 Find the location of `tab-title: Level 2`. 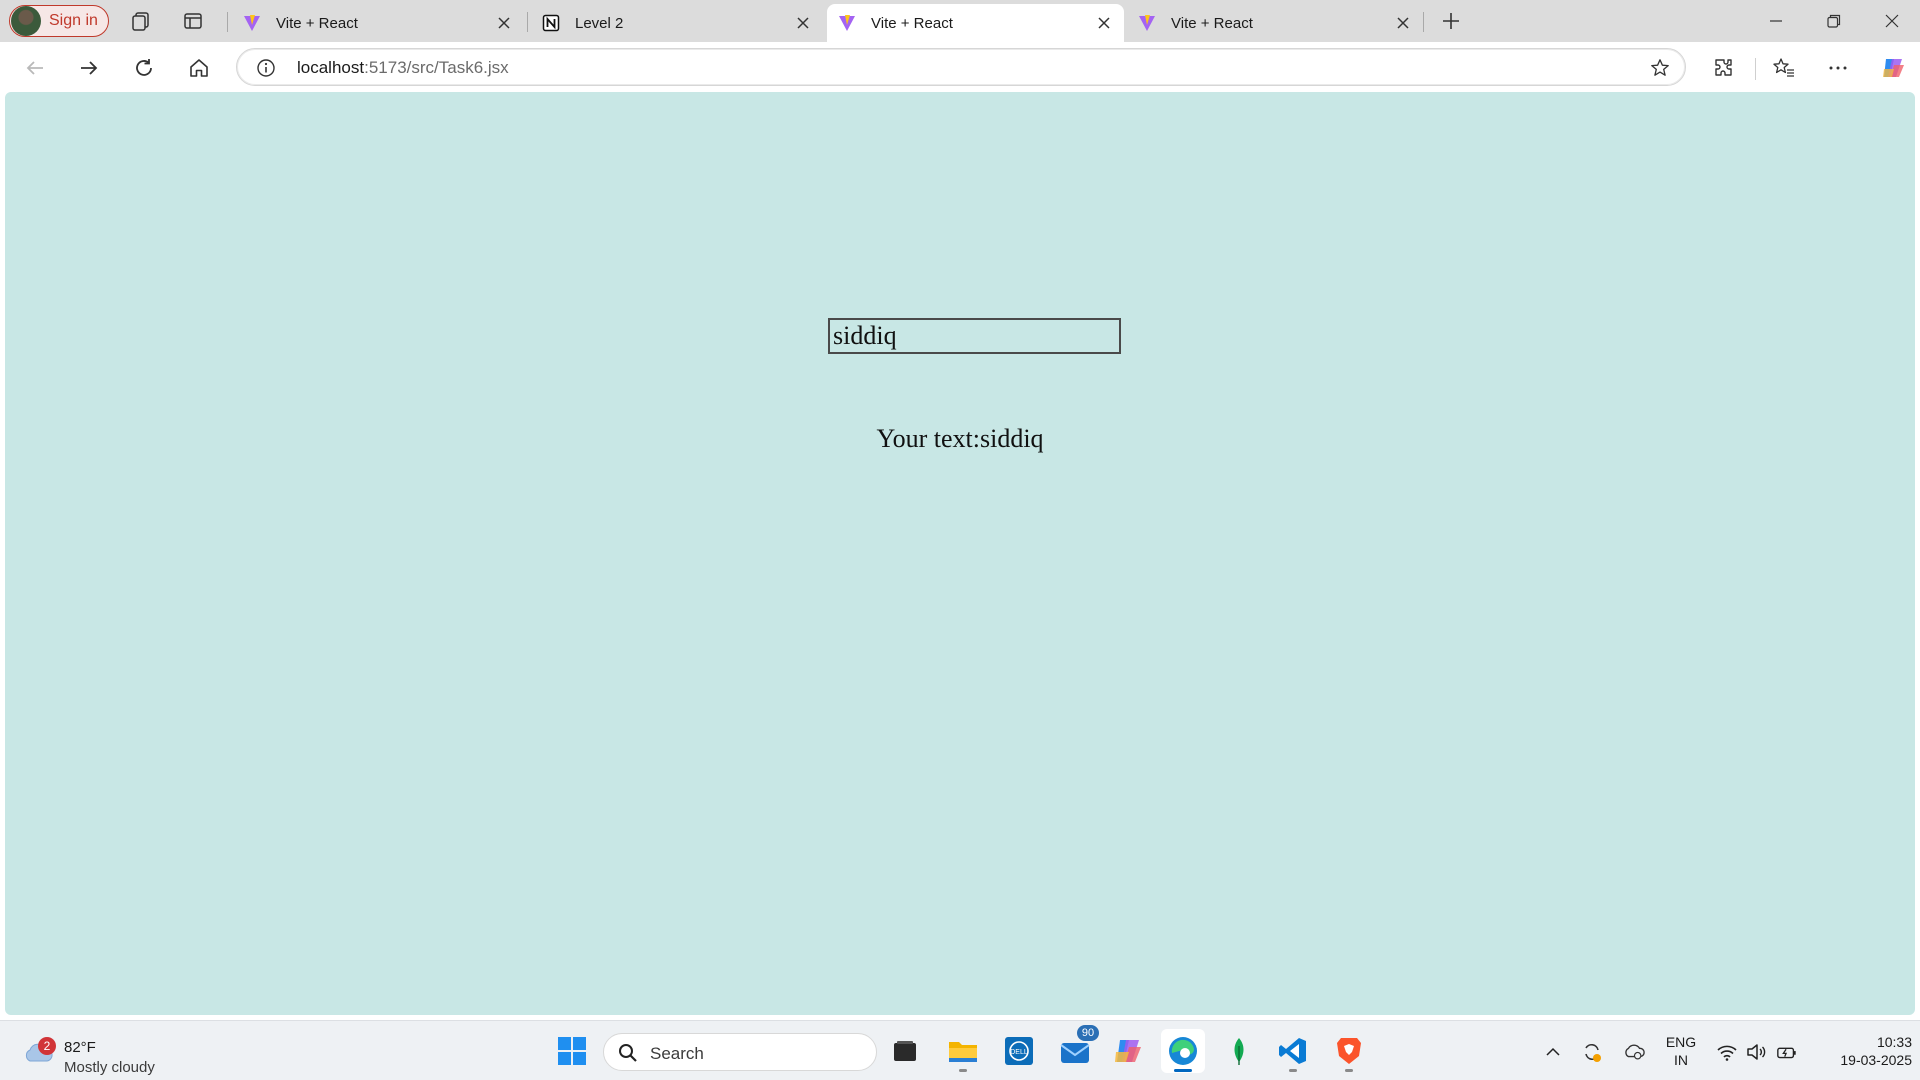

tab-title: Level 2 is located at coordinates (599, 23).